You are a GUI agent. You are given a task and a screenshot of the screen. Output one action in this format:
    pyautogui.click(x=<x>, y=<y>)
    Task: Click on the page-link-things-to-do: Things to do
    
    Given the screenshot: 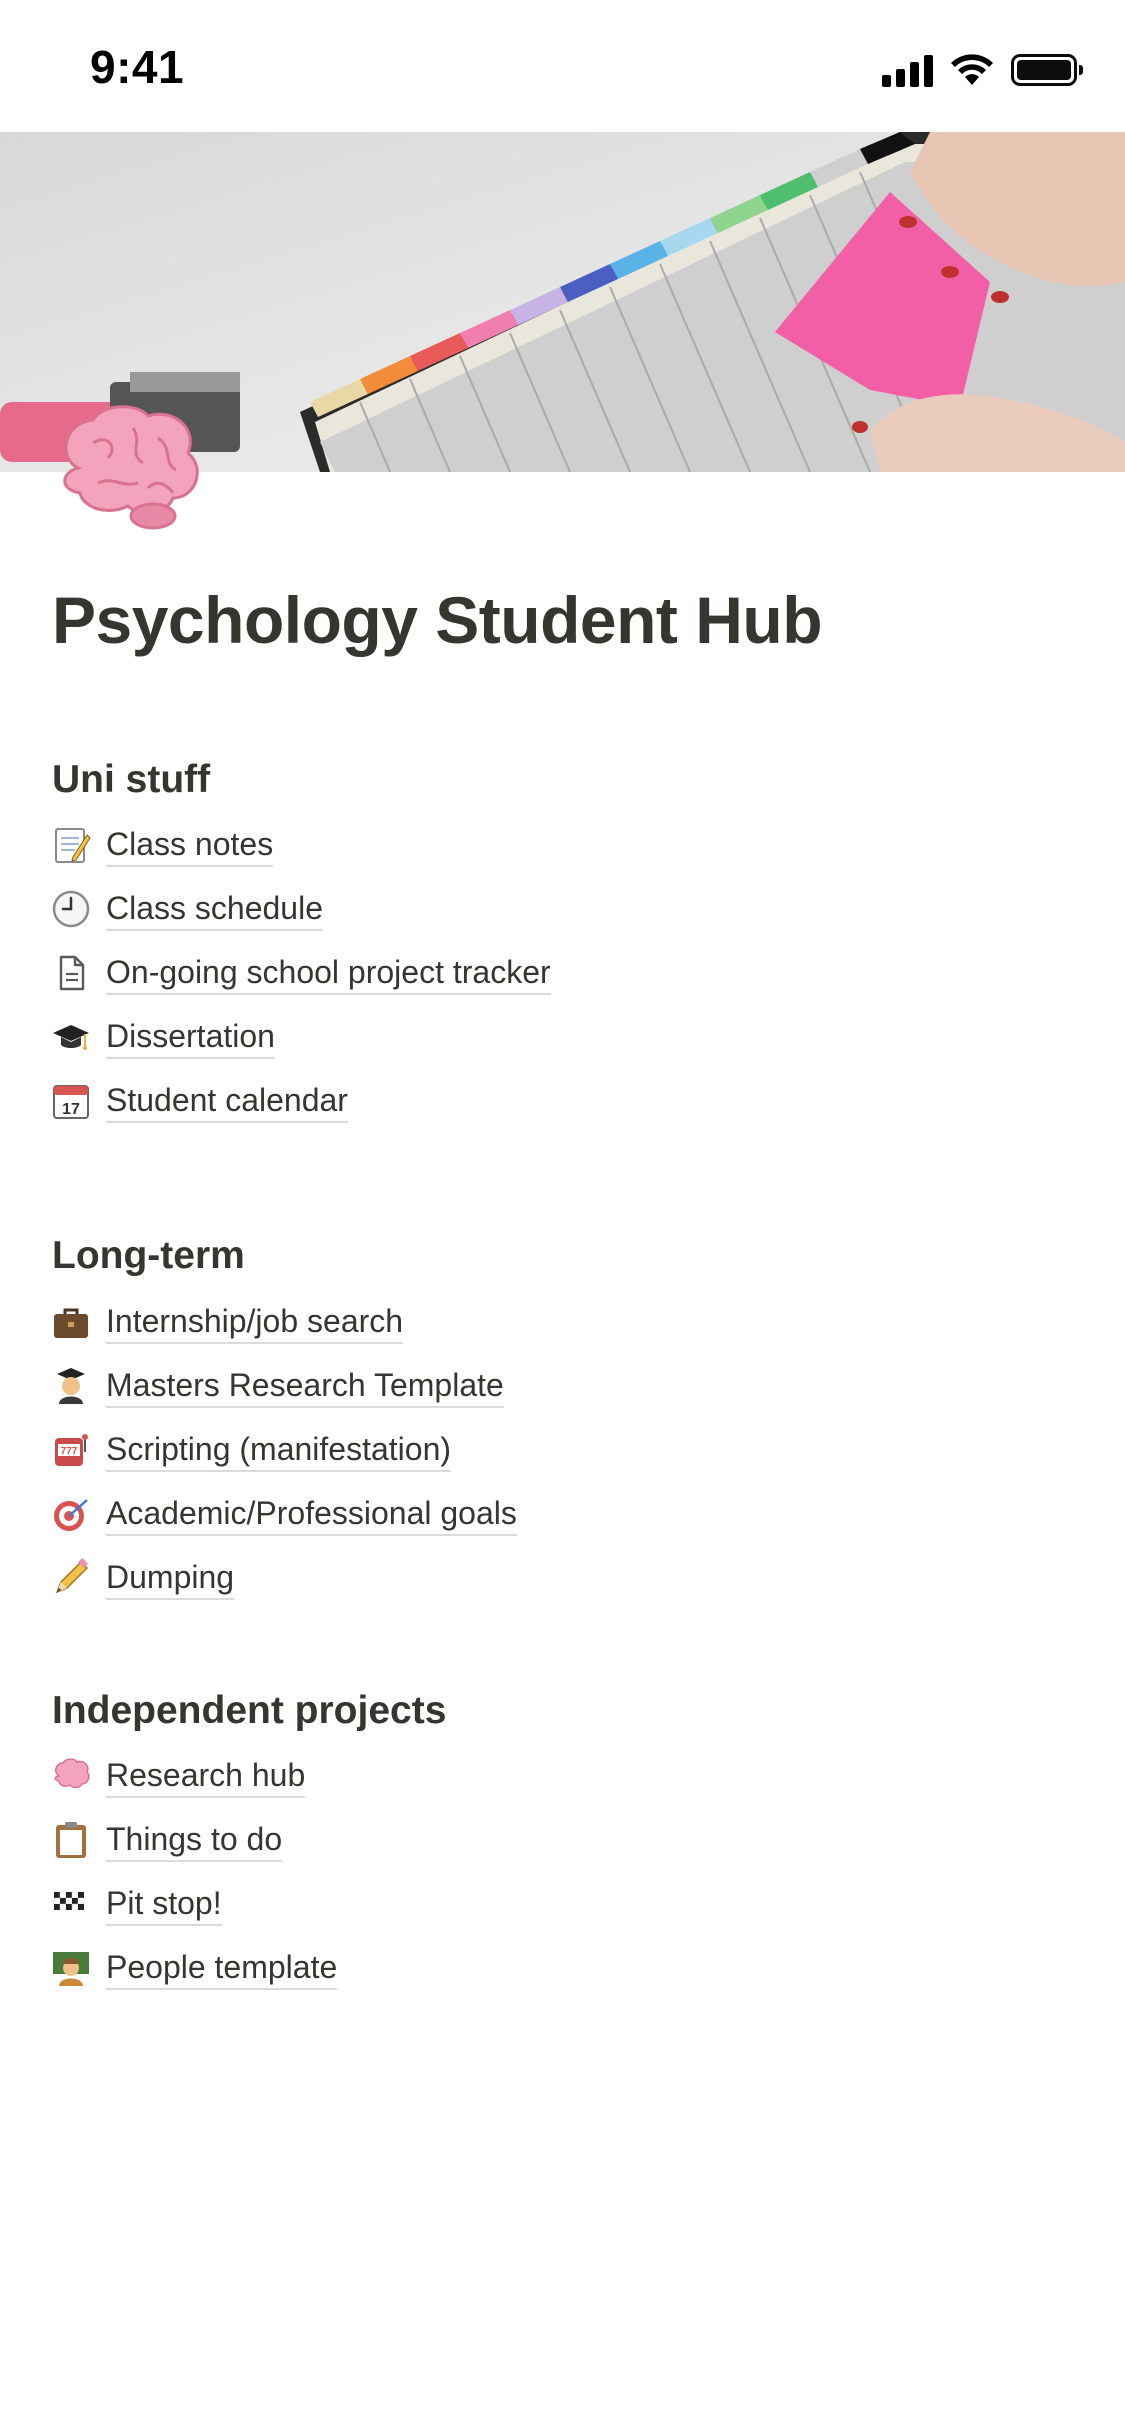 What is the action you would take?
    pyautogui.click(x=166, y=1840)
    